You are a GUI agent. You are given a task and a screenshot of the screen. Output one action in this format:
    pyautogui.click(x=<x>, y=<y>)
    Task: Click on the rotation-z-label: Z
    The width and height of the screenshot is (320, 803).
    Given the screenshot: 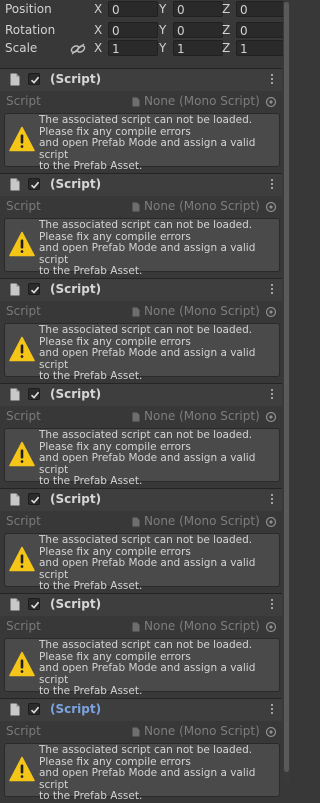 What is the action you would take?
    pyautogui.click(x=226, y=30)
    